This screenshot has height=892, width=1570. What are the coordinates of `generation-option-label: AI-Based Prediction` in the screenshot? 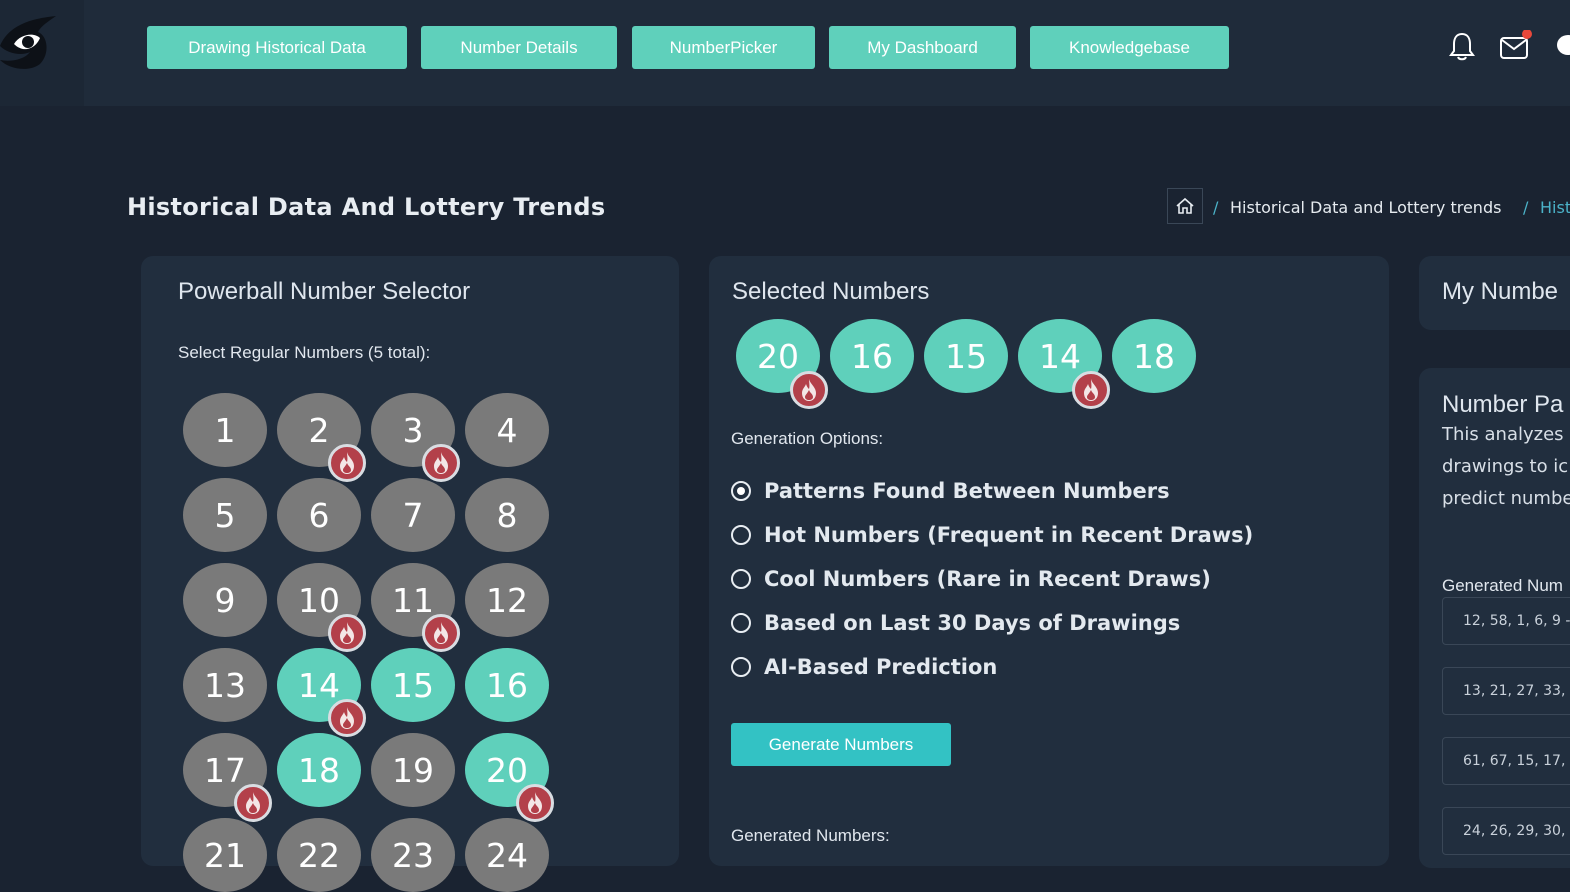 It's located at (881, 667).